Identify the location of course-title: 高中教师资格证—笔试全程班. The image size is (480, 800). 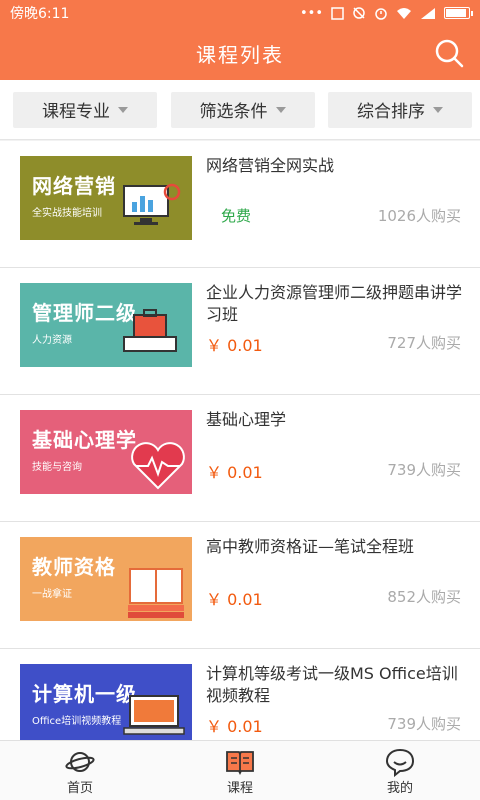
(310, 546).